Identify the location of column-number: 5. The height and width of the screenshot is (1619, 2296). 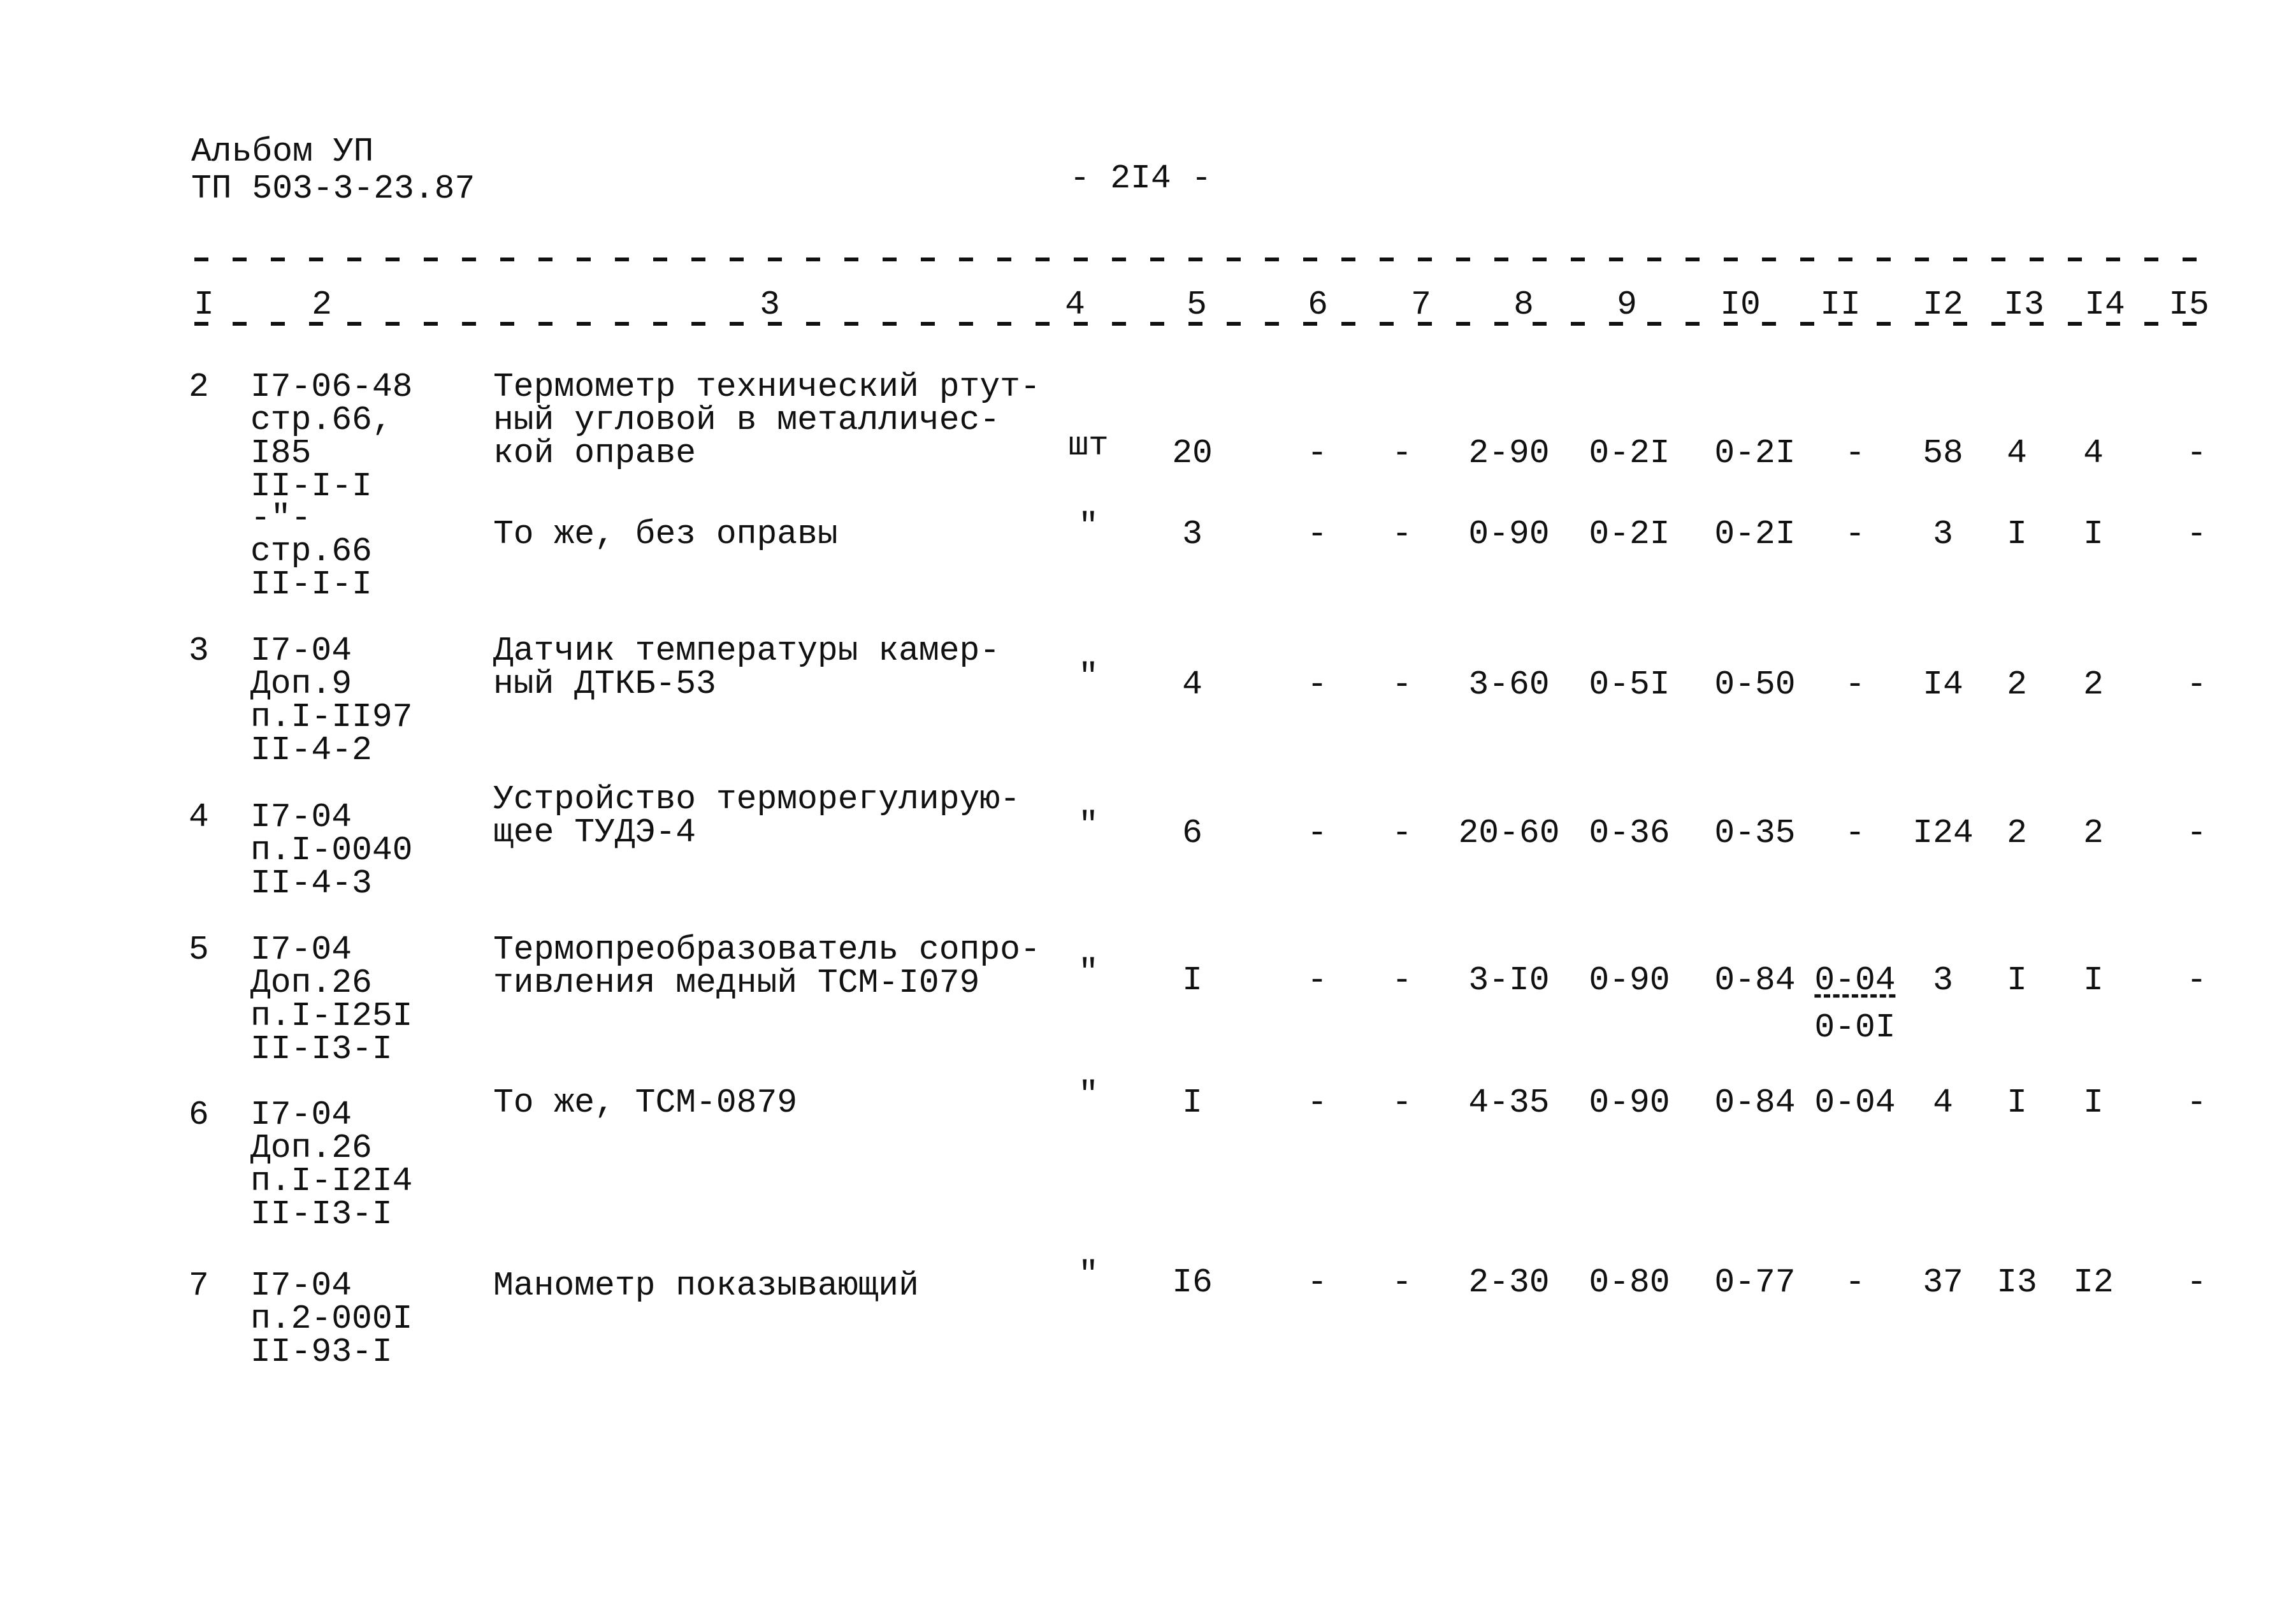
(1197, 305).